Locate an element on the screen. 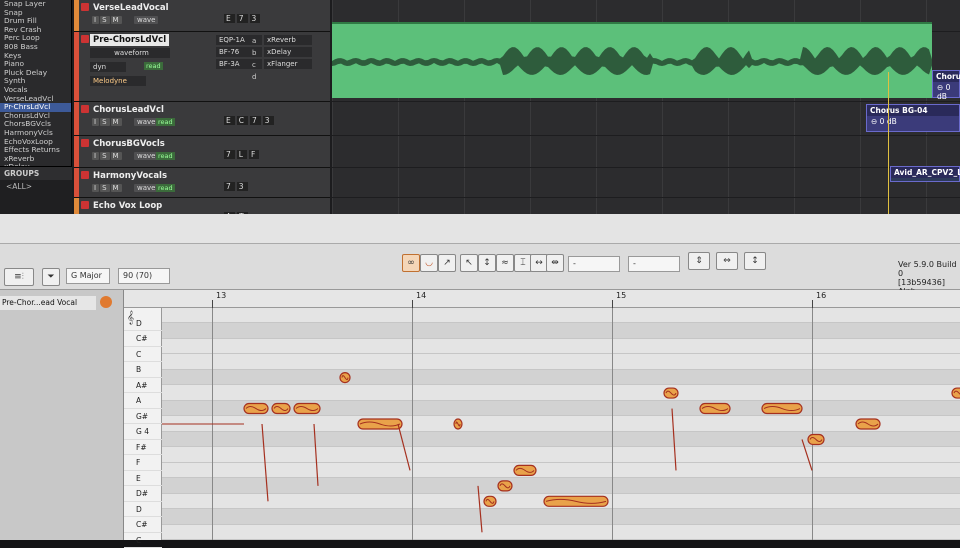  time-handle-icon: ⇹ is located at coordinates (555, 263).